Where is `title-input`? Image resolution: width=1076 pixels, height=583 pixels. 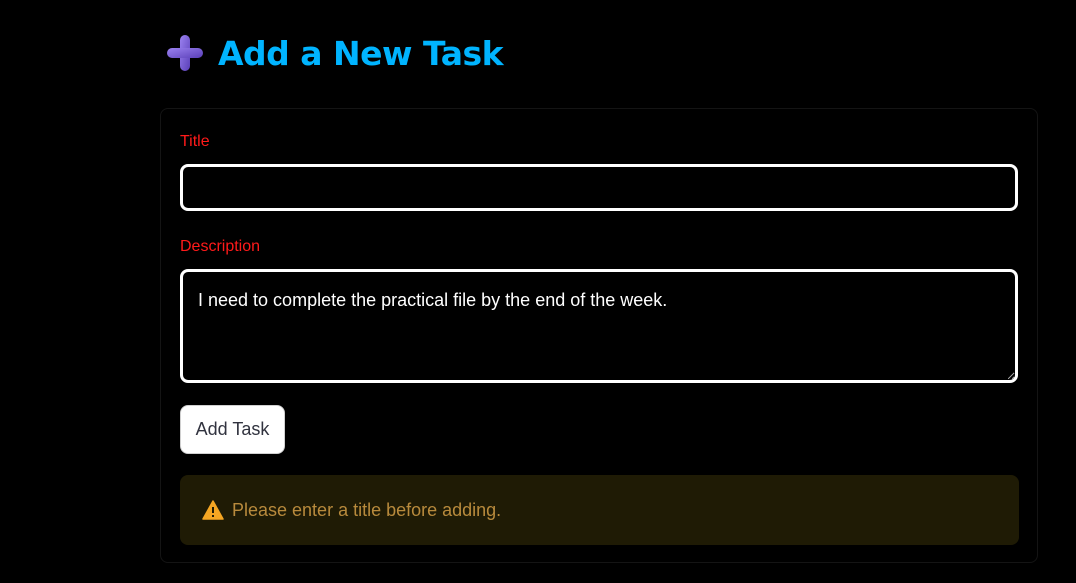 title-input is located at coordinates (599, 187).